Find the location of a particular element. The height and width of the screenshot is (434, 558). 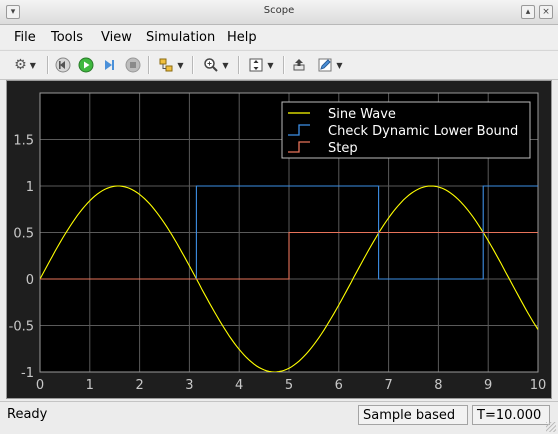

step-back-icon is located at coordinates (63, 65).